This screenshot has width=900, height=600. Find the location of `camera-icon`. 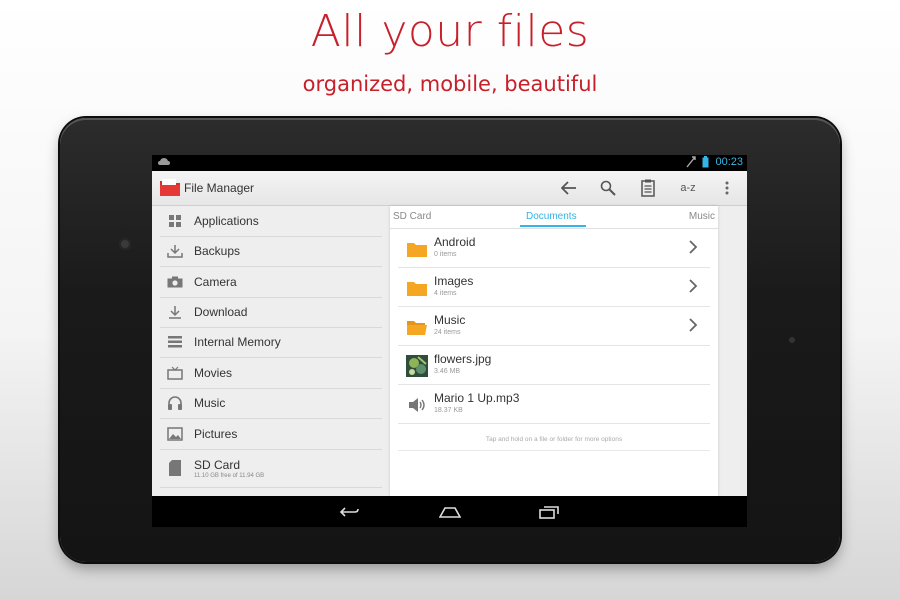

camera-icon is located at coordinates (175, 282).